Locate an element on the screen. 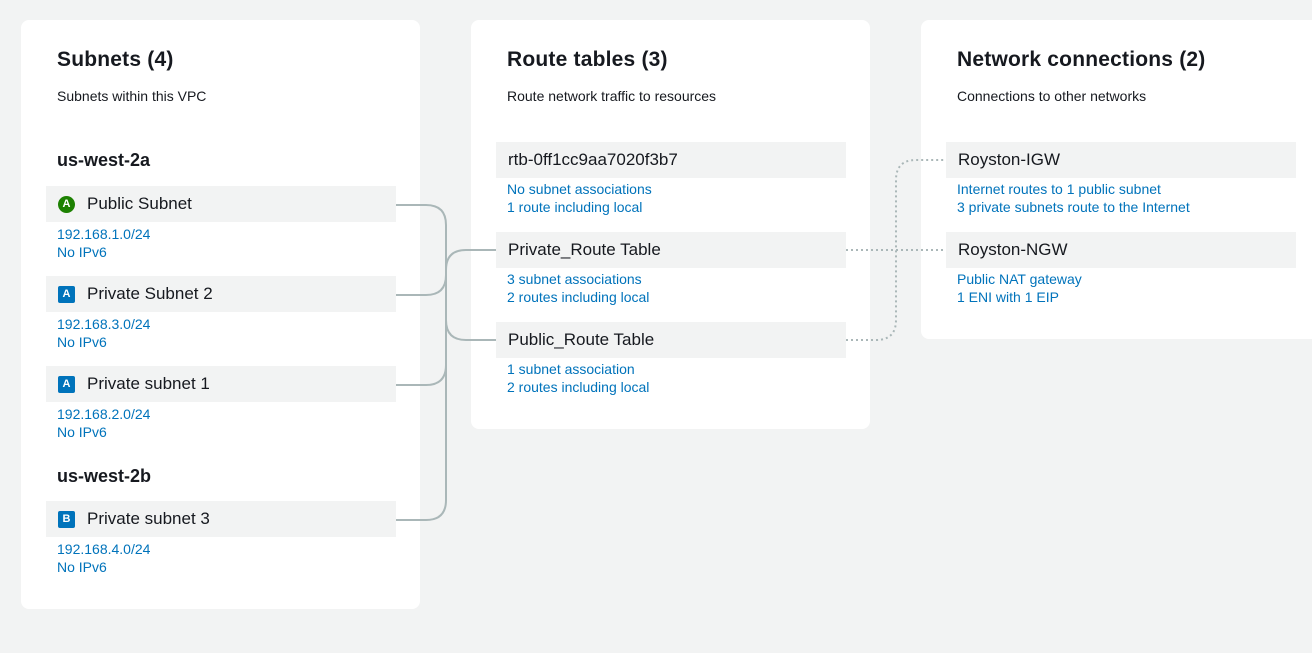 The width and height of the screenshot is (1312, 653). subnet-cidr-link: 192.168.1.0/24 is located at coordinates (103, 234).